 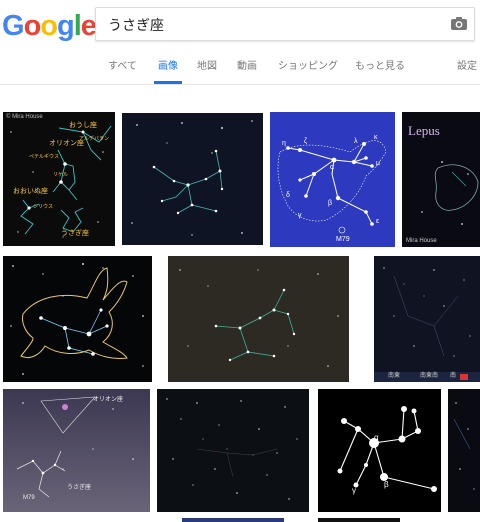 What do you see at coordinates (453, 376) in the screenshot?
I see `direction-label: 南` at bounding box center [453, 376].